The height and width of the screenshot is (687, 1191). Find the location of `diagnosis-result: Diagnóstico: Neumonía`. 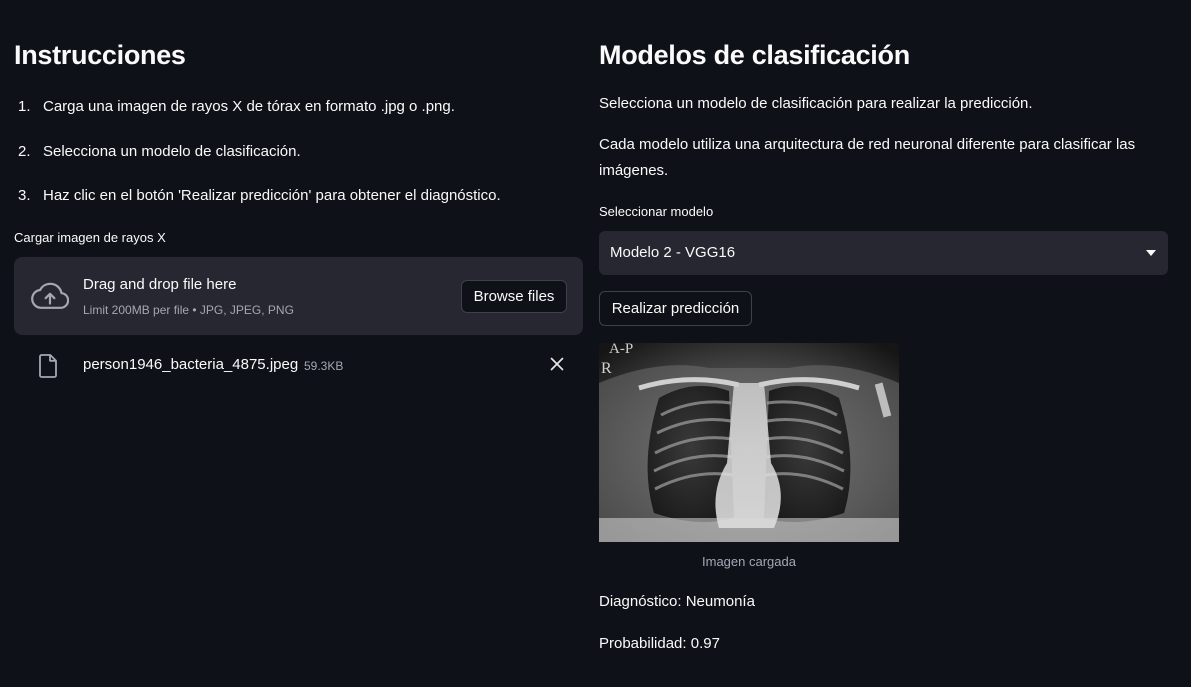

diagnosis-result: Diagnóstico: Neumonía is located at coordinates (677, 601).